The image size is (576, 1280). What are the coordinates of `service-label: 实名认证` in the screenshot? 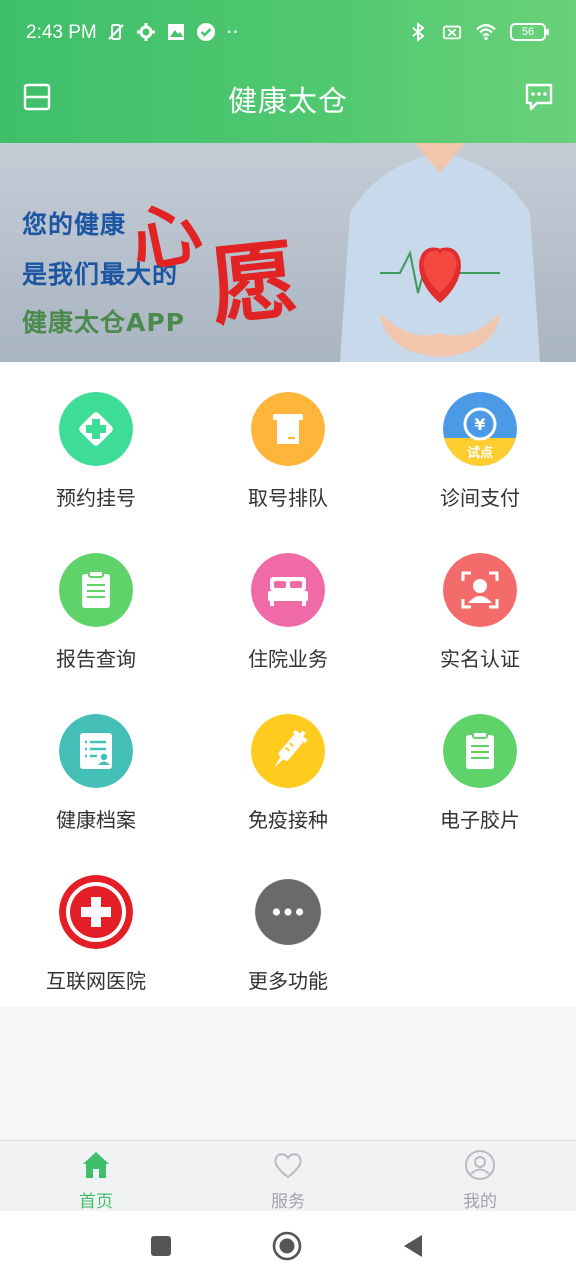 It's located at (480, 659).